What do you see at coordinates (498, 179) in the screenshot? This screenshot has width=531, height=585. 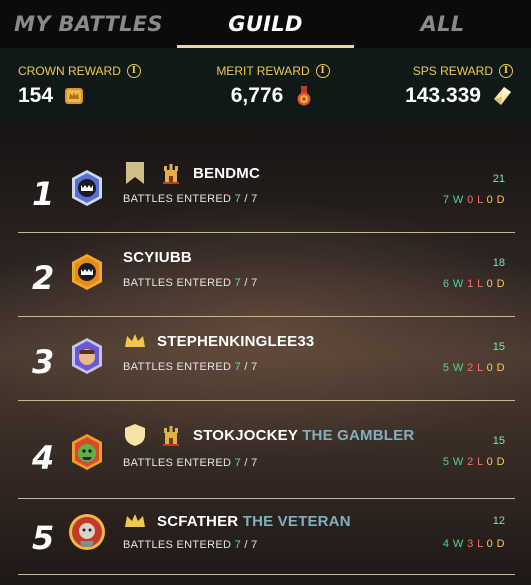 I see `score-value: 21` at bounding box center [498, 179].